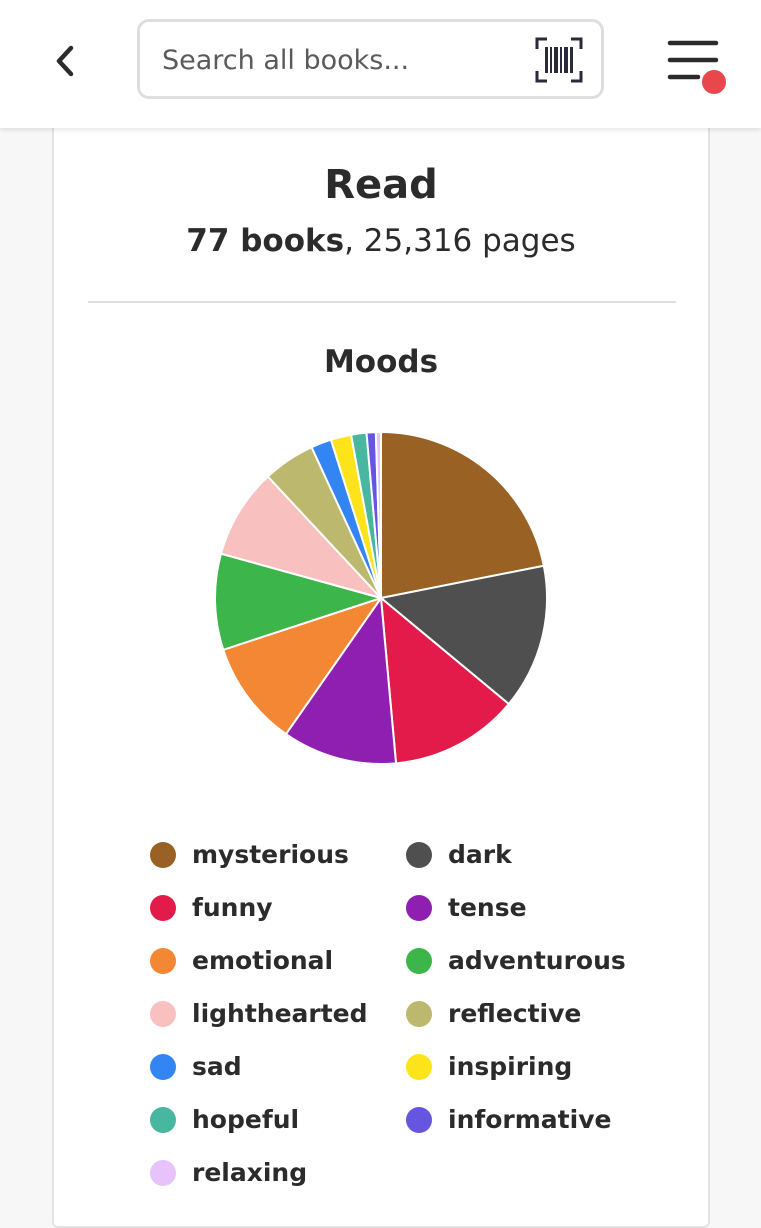 The width and height of the screenshot is (761, 1228). I want to click on legend-item-mysterious: mysterious, so click(278, 854).